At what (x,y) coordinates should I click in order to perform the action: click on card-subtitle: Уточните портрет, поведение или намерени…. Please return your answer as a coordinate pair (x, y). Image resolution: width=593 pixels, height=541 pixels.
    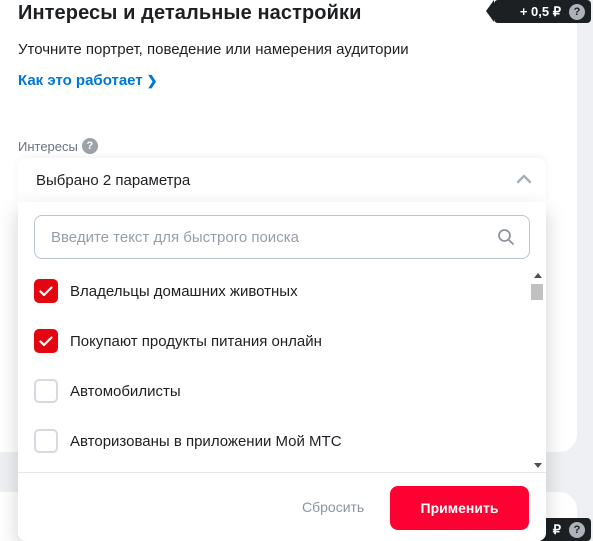
    Looking at the image, I should click on (213, 49).